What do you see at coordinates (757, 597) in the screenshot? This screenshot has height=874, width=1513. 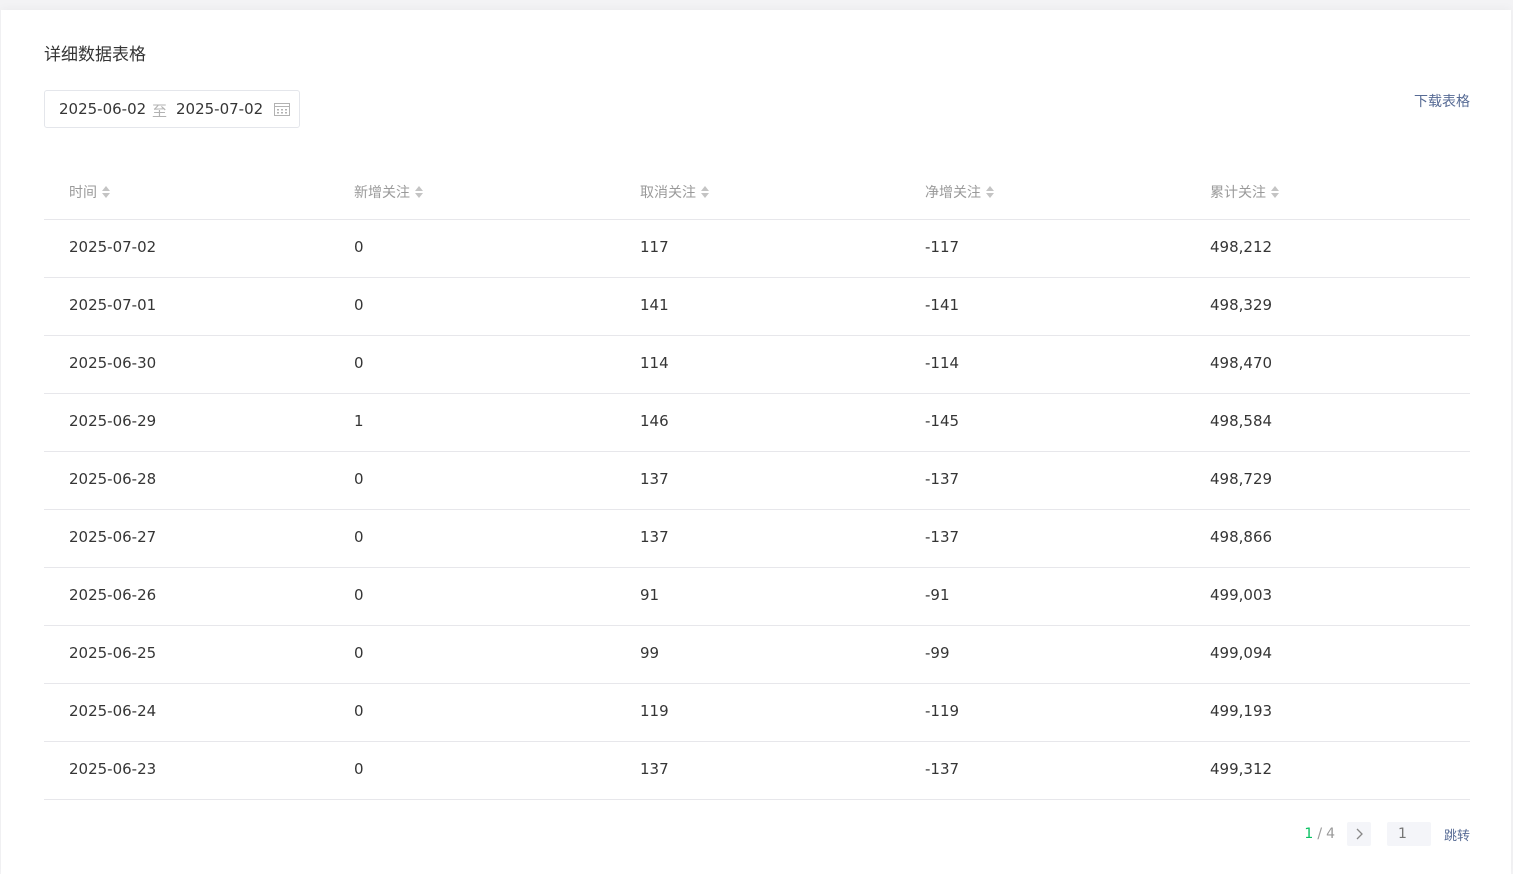 I see `table-row: 2025-06-26 0 91 -91 499,003` at bounding box center [757, 597].